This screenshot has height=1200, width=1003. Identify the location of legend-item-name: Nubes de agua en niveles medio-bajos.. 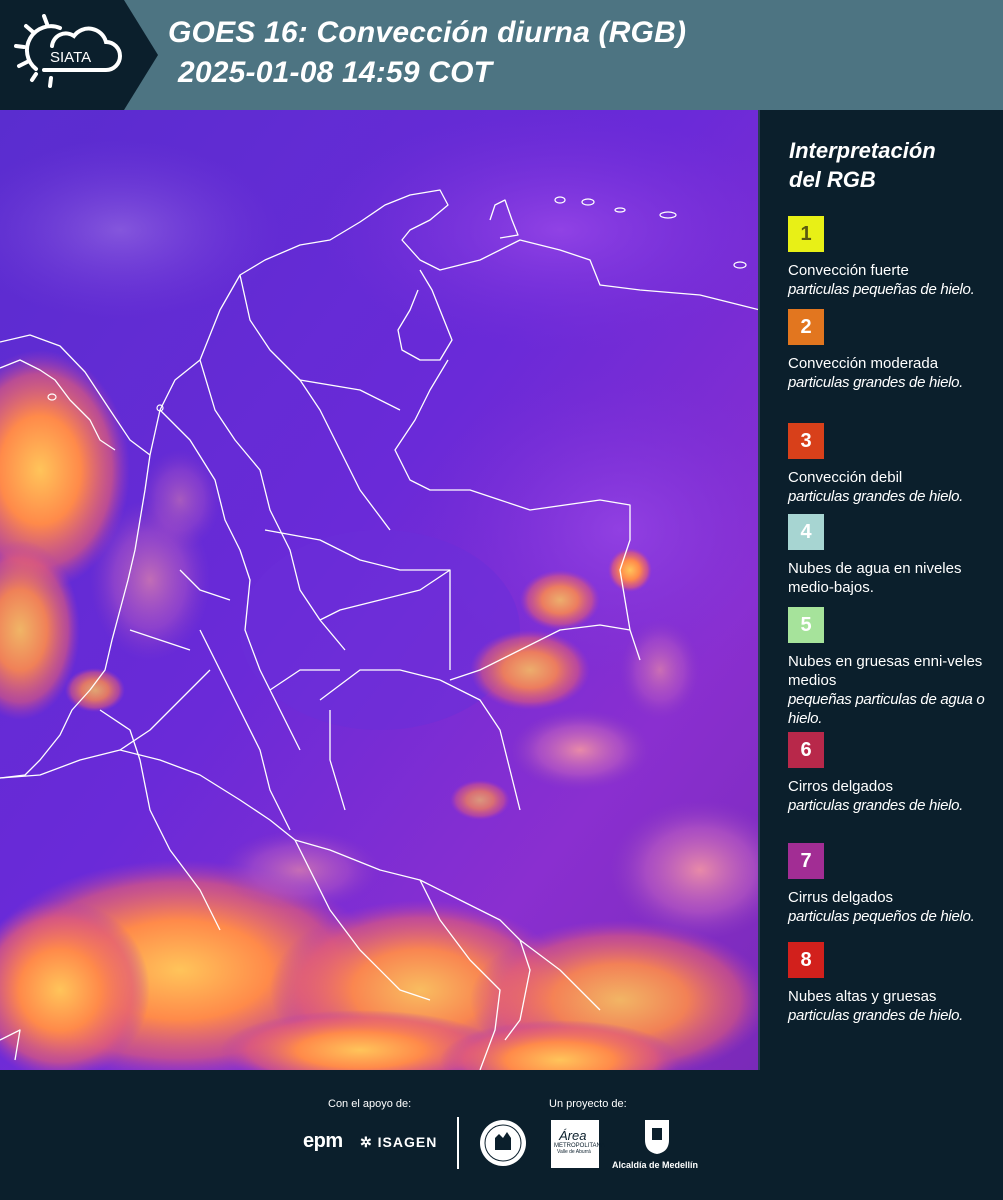
(875, 578).